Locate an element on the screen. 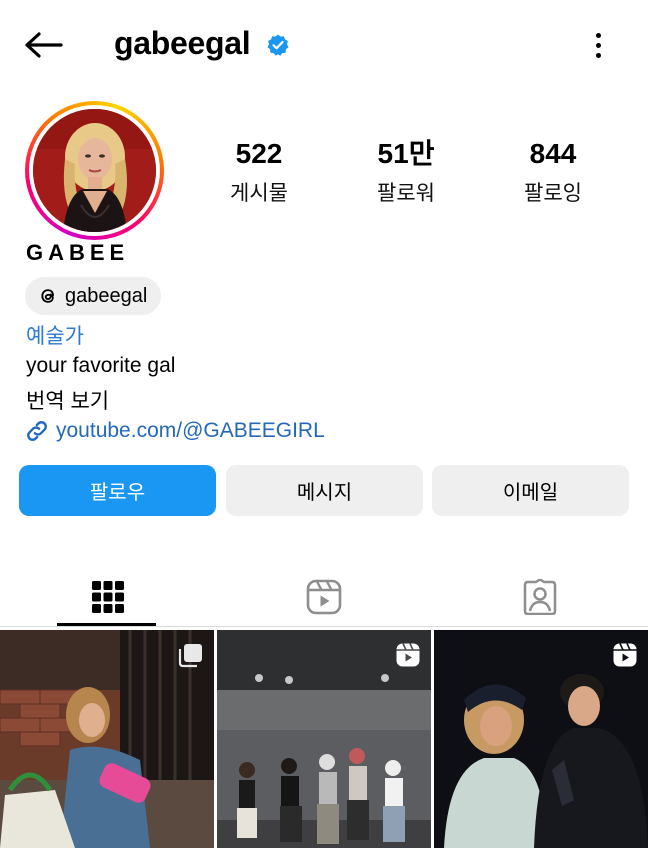 The image size is (648, 848). posts-count: 522 is located at coordinates (259, 153).